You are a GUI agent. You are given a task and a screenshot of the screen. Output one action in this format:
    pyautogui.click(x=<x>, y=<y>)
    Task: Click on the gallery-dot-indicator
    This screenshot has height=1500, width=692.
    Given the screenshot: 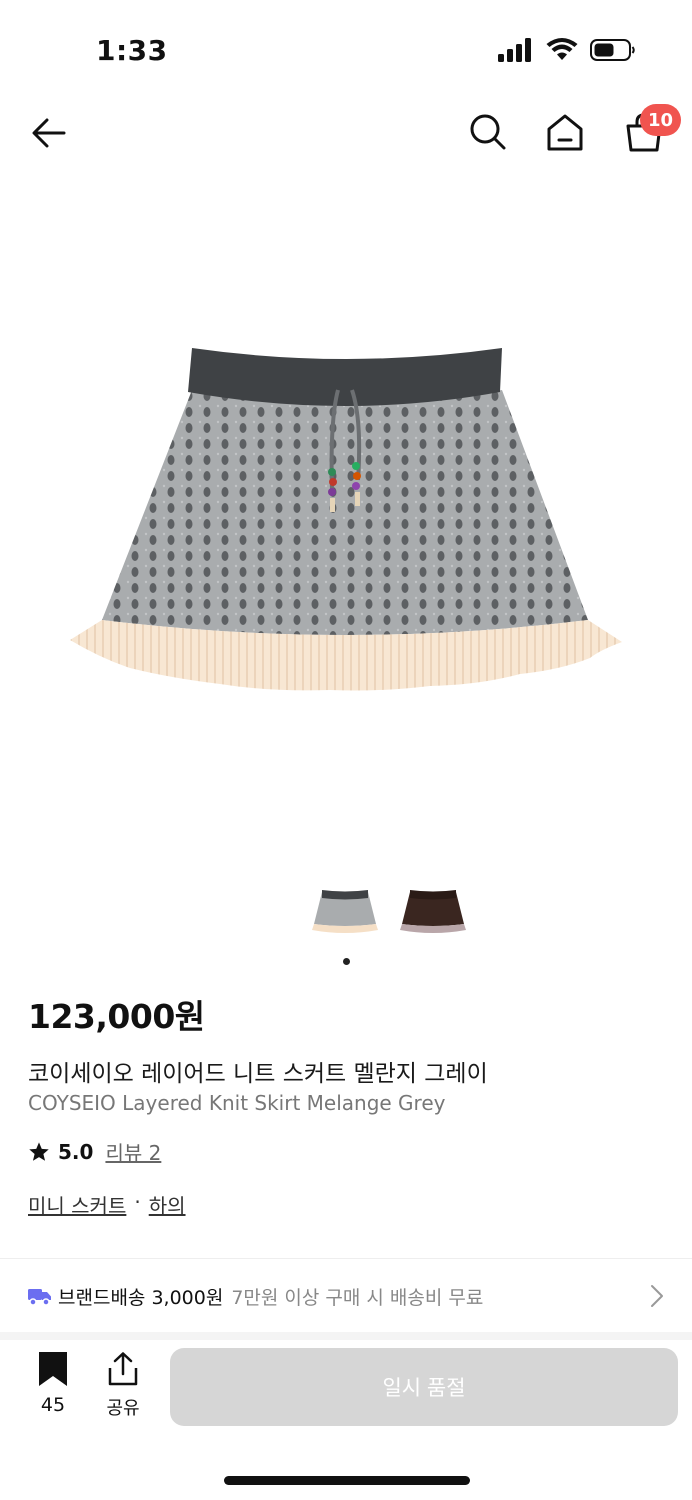 What is the action you would take?
    pyautogui.click(x=346, y=961)
    